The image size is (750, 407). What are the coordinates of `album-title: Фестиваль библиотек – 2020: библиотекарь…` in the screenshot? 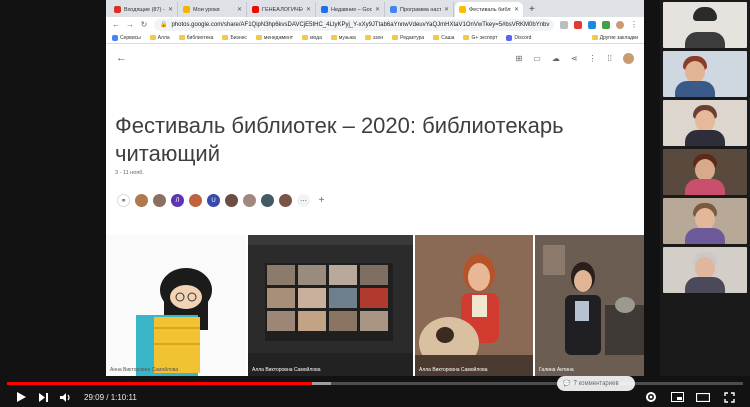 It's located at (339, 139).